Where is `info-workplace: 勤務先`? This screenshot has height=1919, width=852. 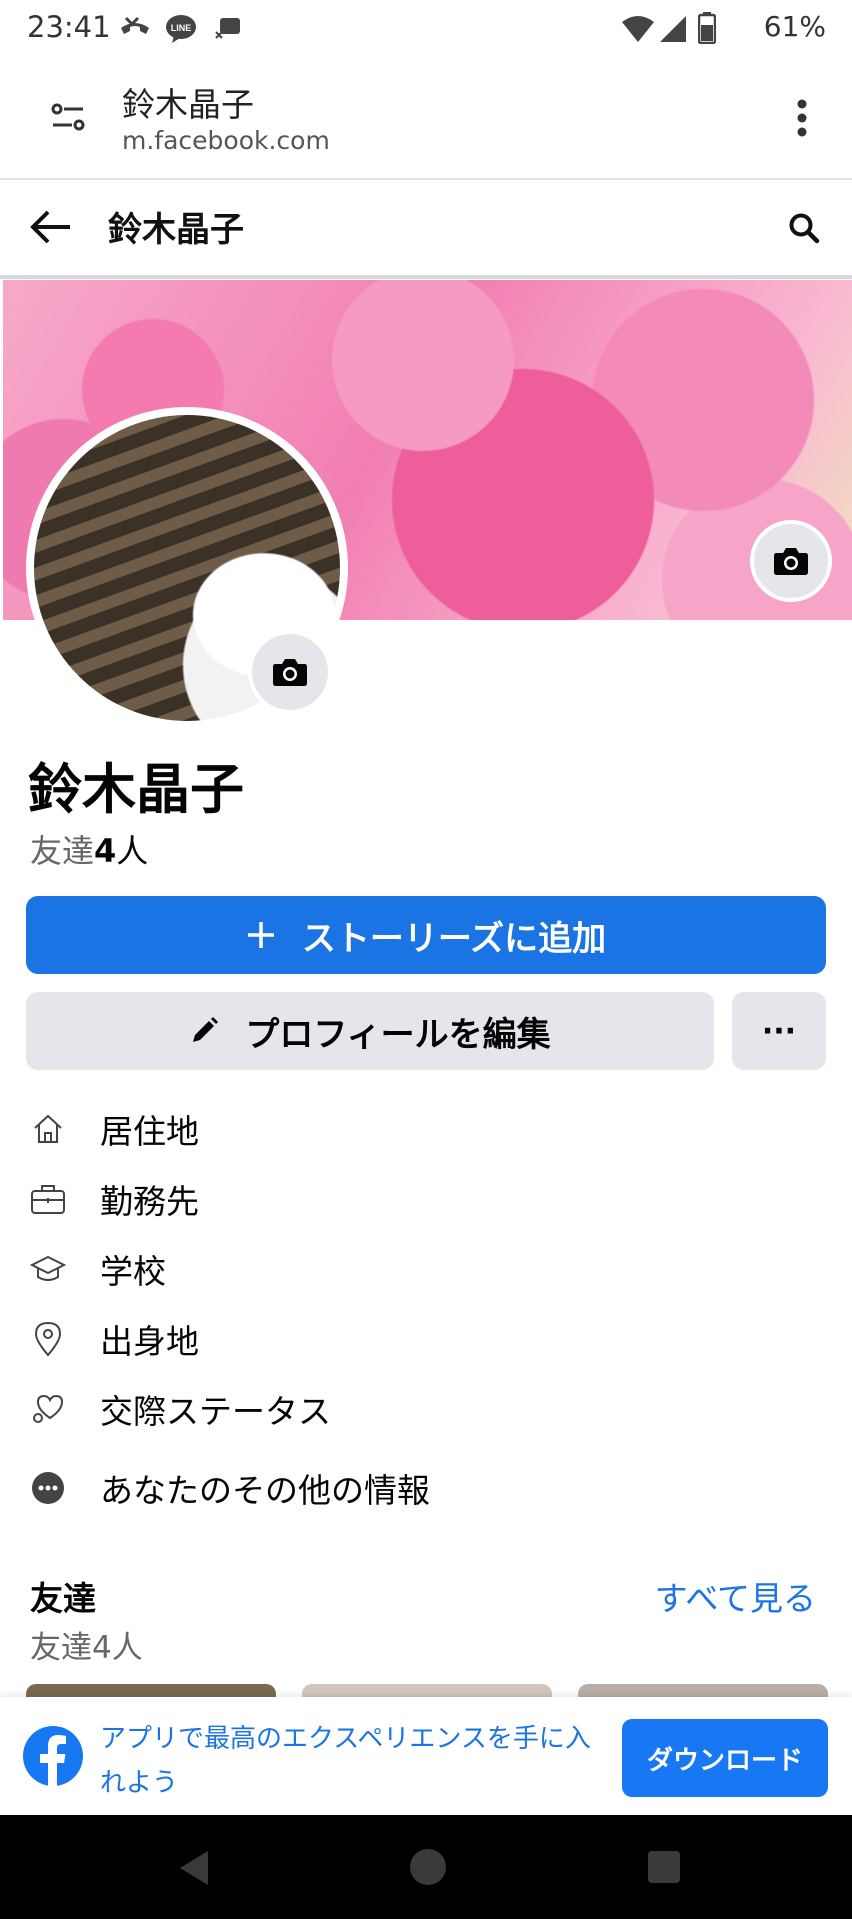 info-workplace: 勤務先 is located at coordinates (423, 1199).